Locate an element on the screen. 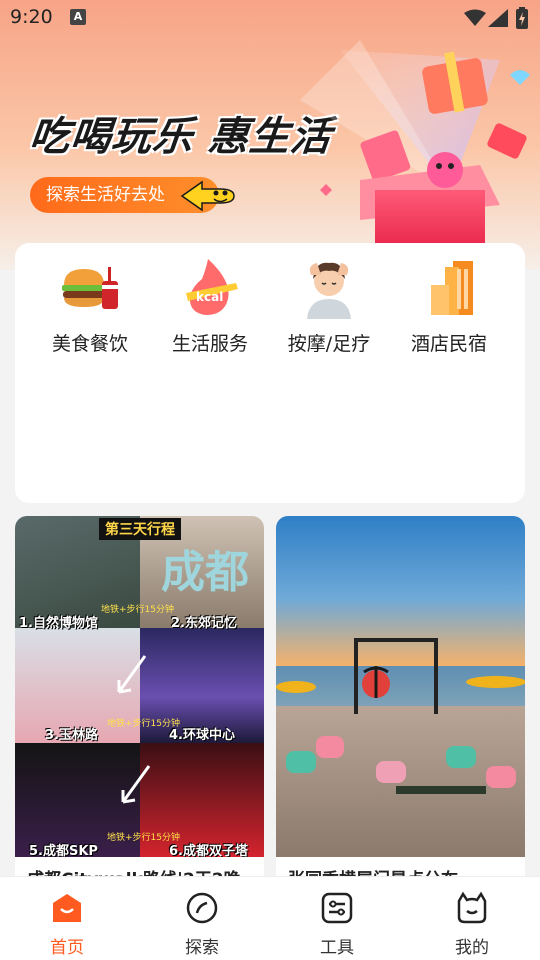 The height and width of the screenshot is (960, 540). smiley-arrow-icon is located at coordinates (207, 196).